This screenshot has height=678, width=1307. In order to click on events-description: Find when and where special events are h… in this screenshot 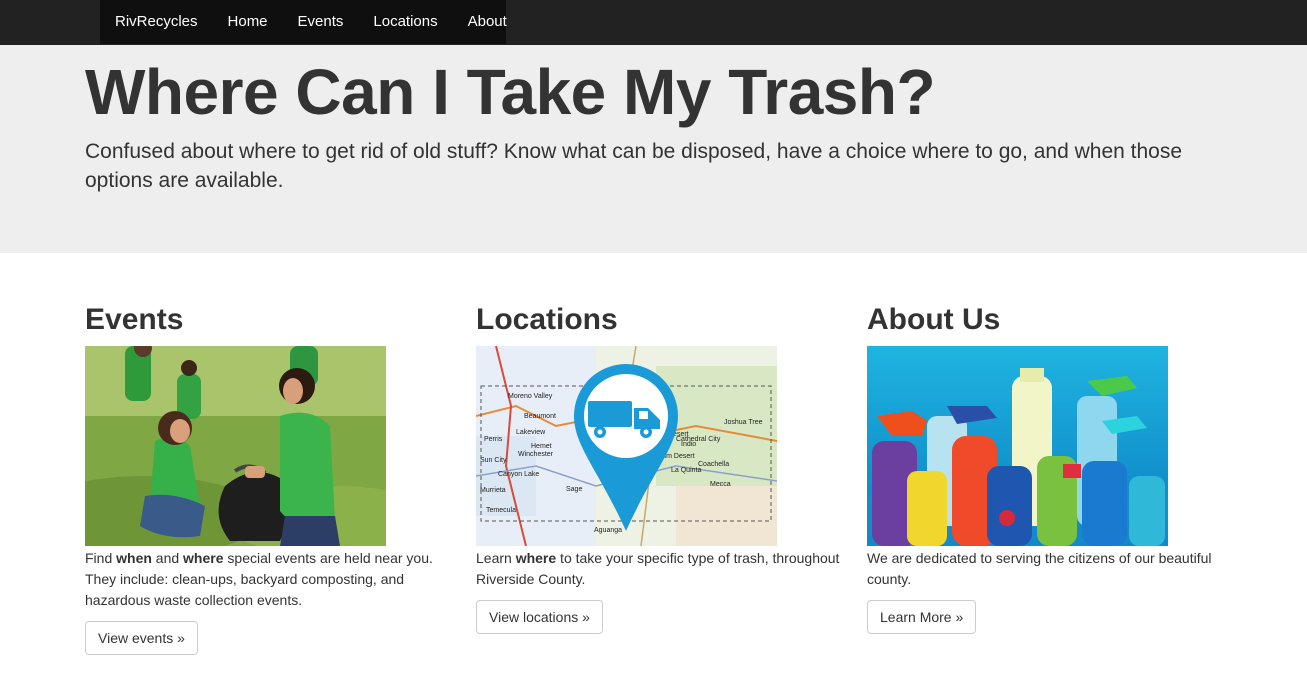, I will do `click(259, 579)`.